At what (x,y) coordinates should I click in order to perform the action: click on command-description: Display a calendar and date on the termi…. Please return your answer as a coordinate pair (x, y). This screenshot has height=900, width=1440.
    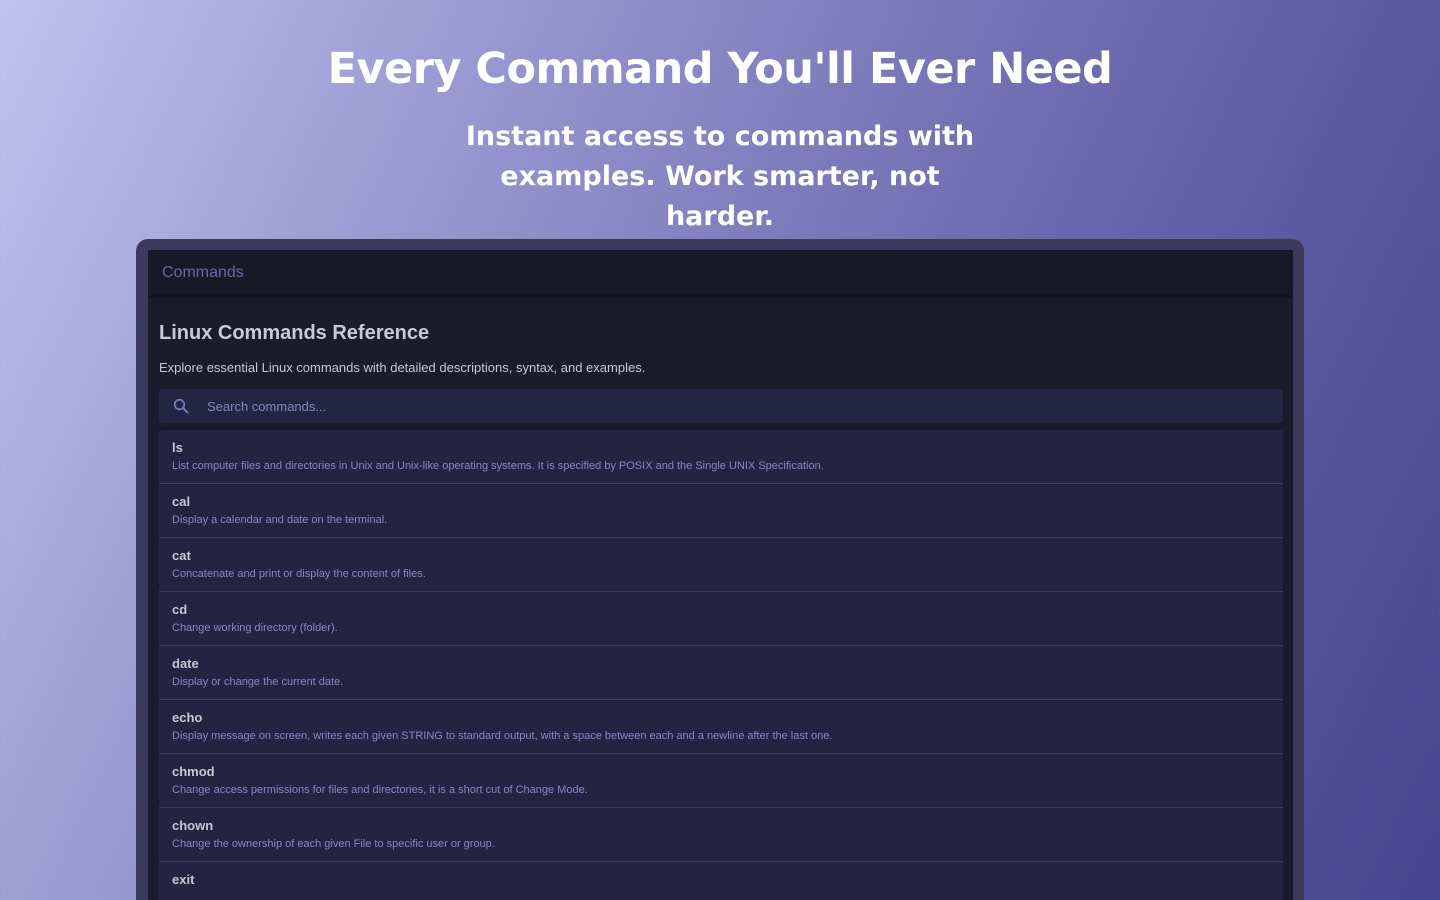
    Looking at the image, I should click on (280, 520).